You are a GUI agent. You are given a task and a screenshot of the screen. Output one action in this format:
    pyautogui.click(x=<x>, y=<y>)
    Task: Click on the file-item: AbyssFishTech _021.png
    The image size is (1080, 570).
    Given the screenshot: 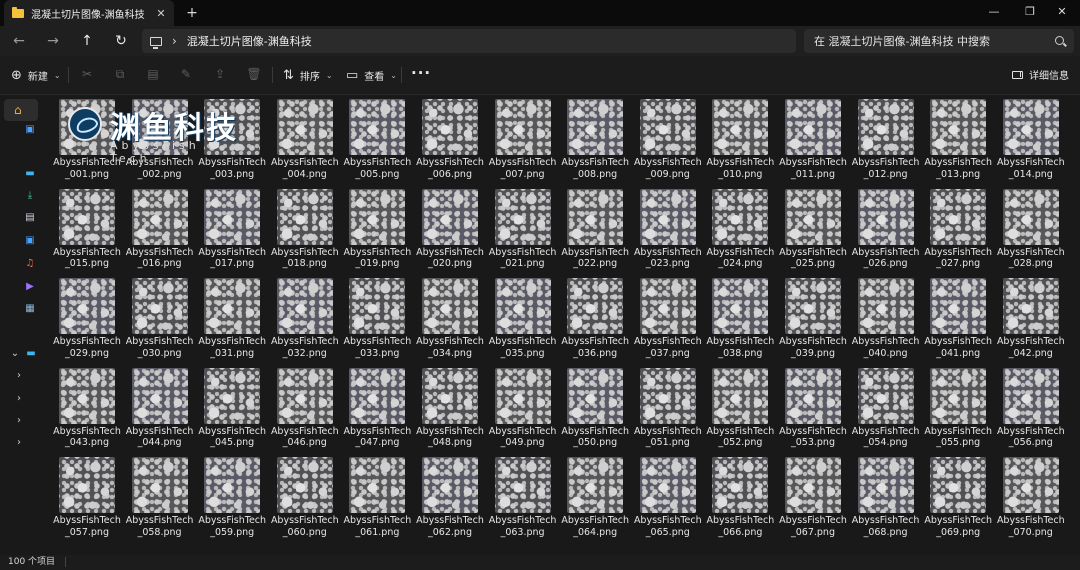 What is the action you would take?
    pyautogui.click(x=523, y=231)
    